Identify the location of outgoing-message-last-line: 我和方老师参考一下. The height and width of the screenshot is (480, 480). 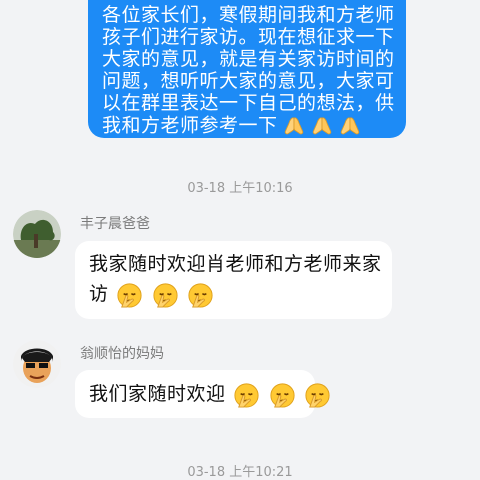
(248, 126).